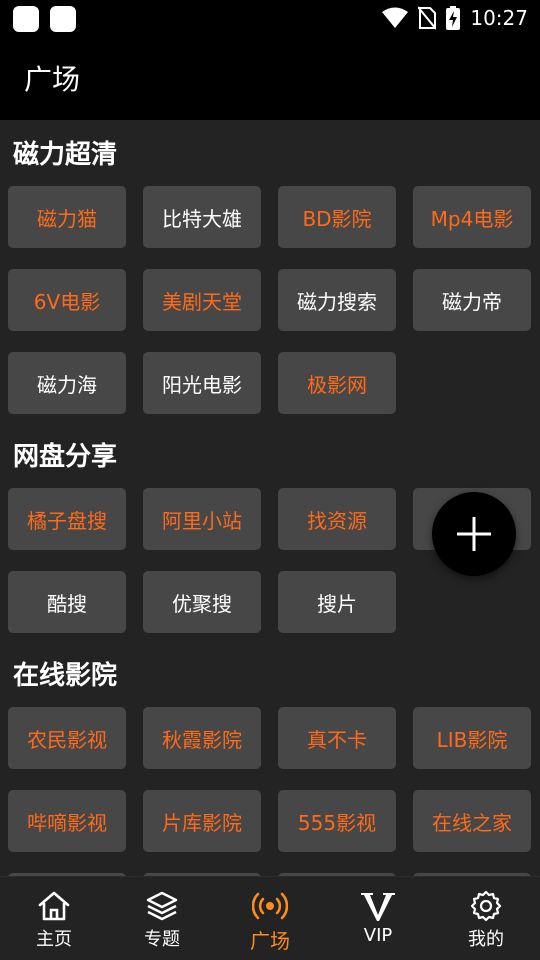  I want to click on site-tile: 优聚搜, so click(202, 602).